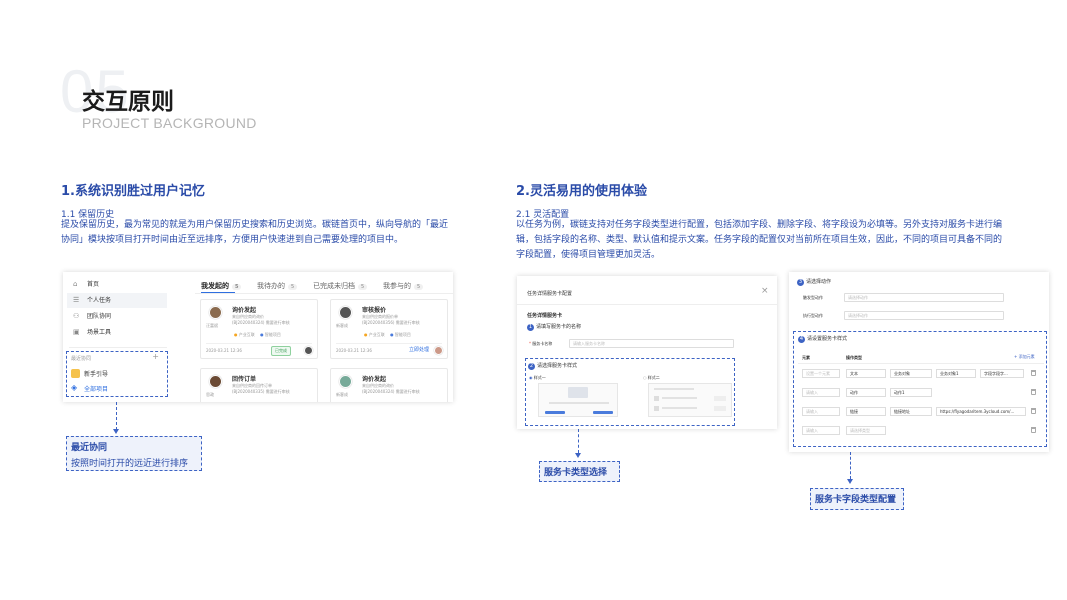  What do you see at coordinates (281, 351) in the screenshot?
I see `status-badge: 已完成` at bounding box center [281, 351].